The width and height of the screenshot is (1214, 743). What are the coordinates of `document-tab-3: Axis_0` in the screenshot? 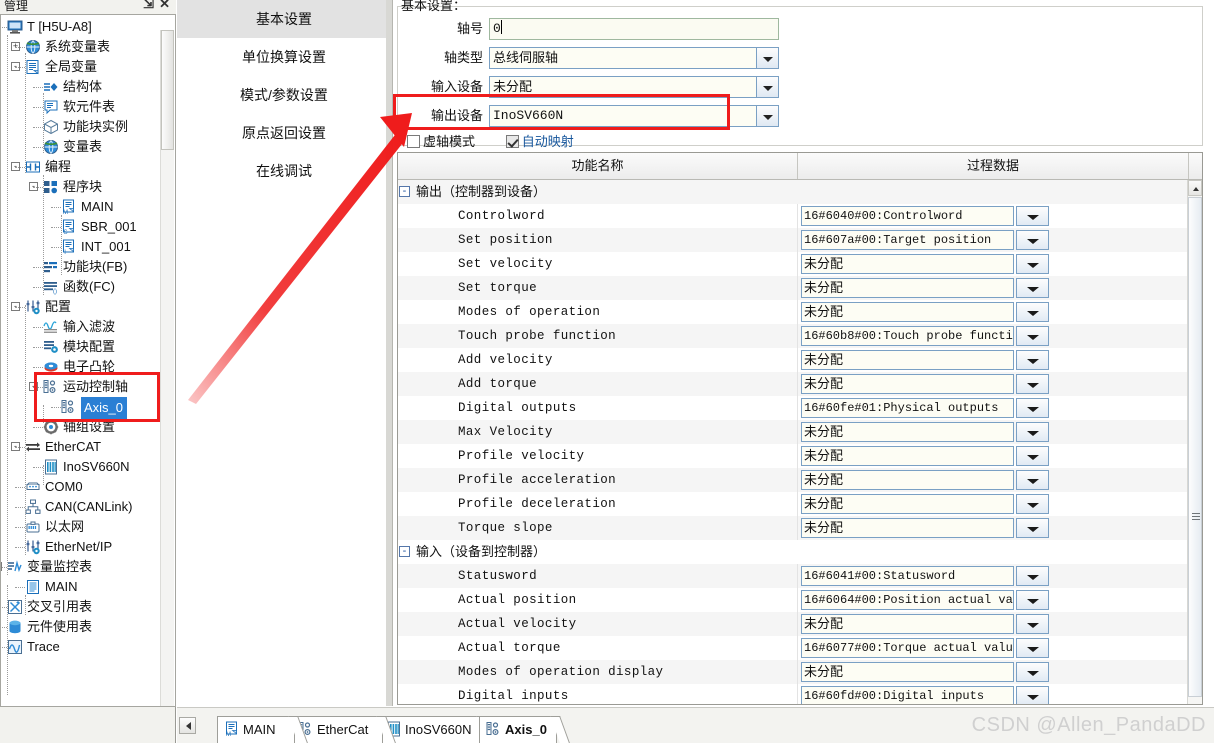 It's located at (524, 729).